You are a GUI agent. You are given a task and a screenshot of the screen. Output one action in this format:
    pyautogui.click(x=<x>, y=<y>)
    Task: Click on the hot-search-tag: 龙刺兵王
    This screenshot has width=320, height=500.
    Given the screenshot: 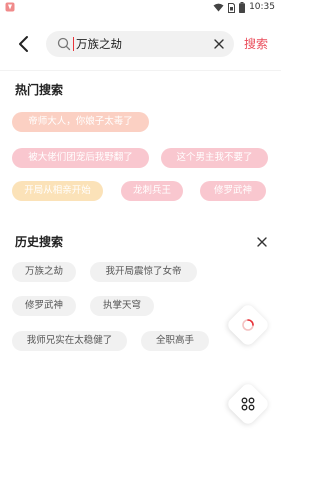 What is the action you would take?
    pyautogui.click(x=152, y=191)
    